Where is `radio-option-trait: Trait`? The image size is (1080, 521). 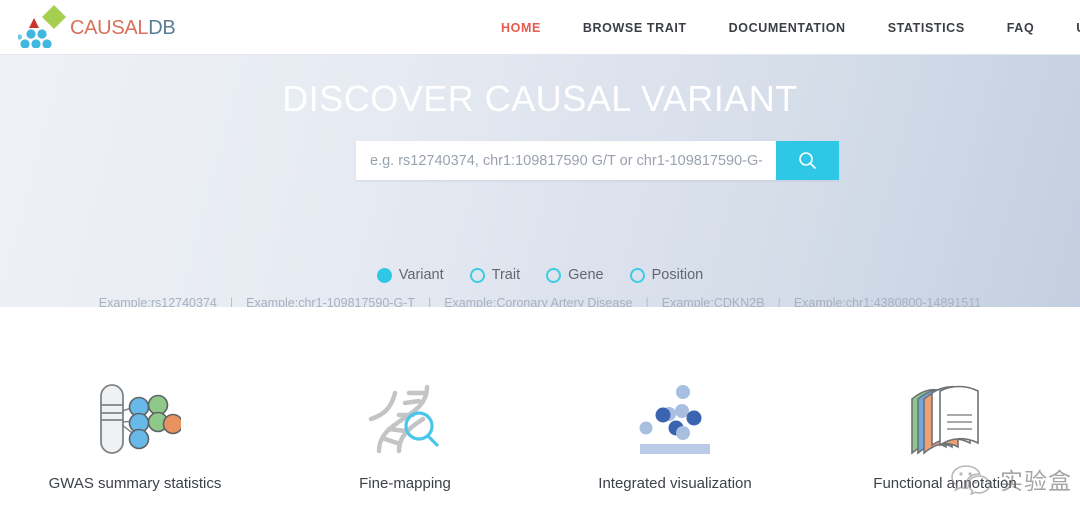
radio-option-trait: Trait is located at coordinates (495, 275).